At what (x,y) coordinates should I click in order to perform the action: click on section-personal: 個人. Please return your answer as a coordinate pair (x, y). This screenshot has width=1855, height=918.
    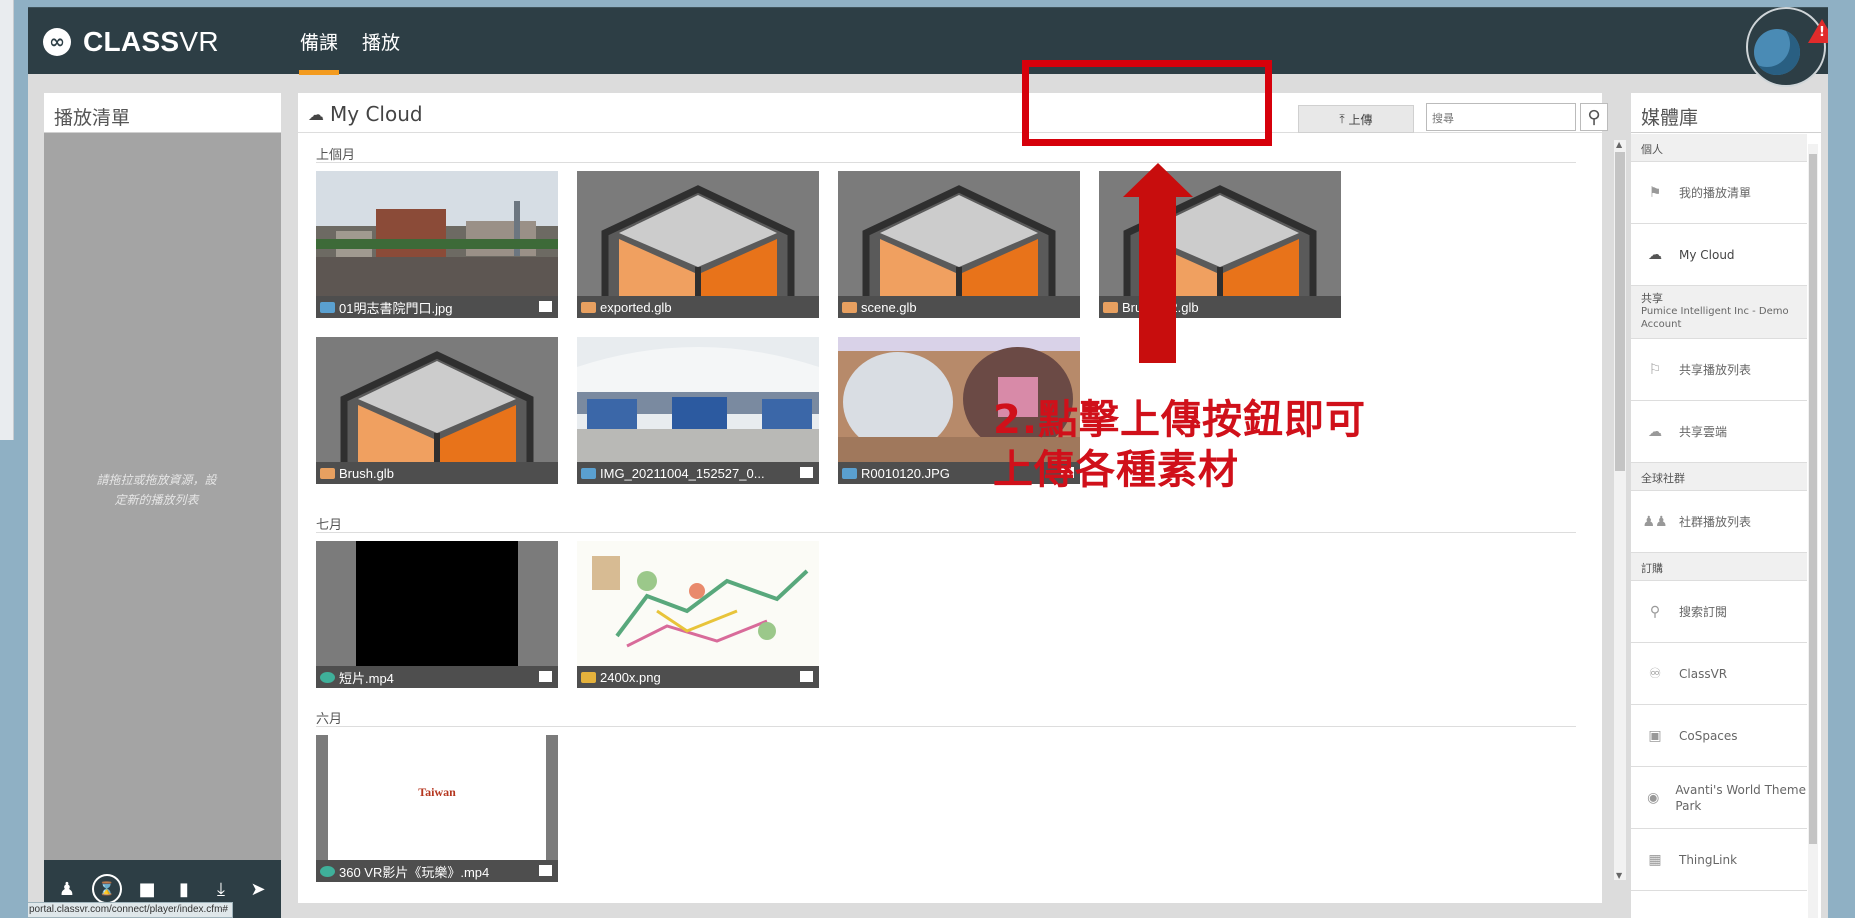
    Looking at the image, I should click on (1719, 148).